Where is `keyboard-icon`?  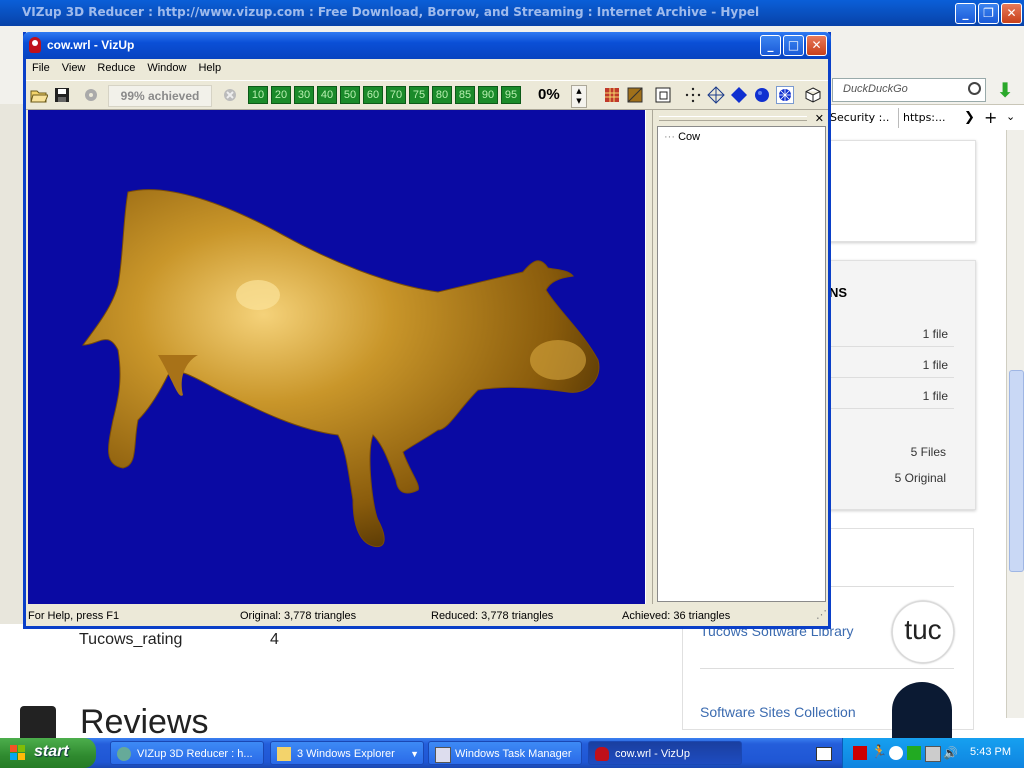 keyboard-icon is located at coordinates (824, 754).